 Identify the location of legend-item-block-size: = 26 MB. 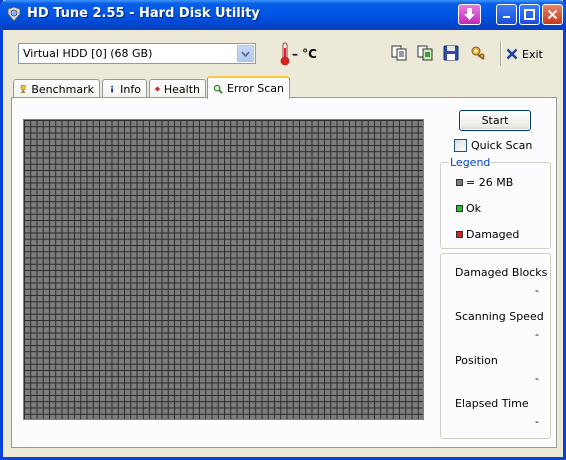
(484, 182).